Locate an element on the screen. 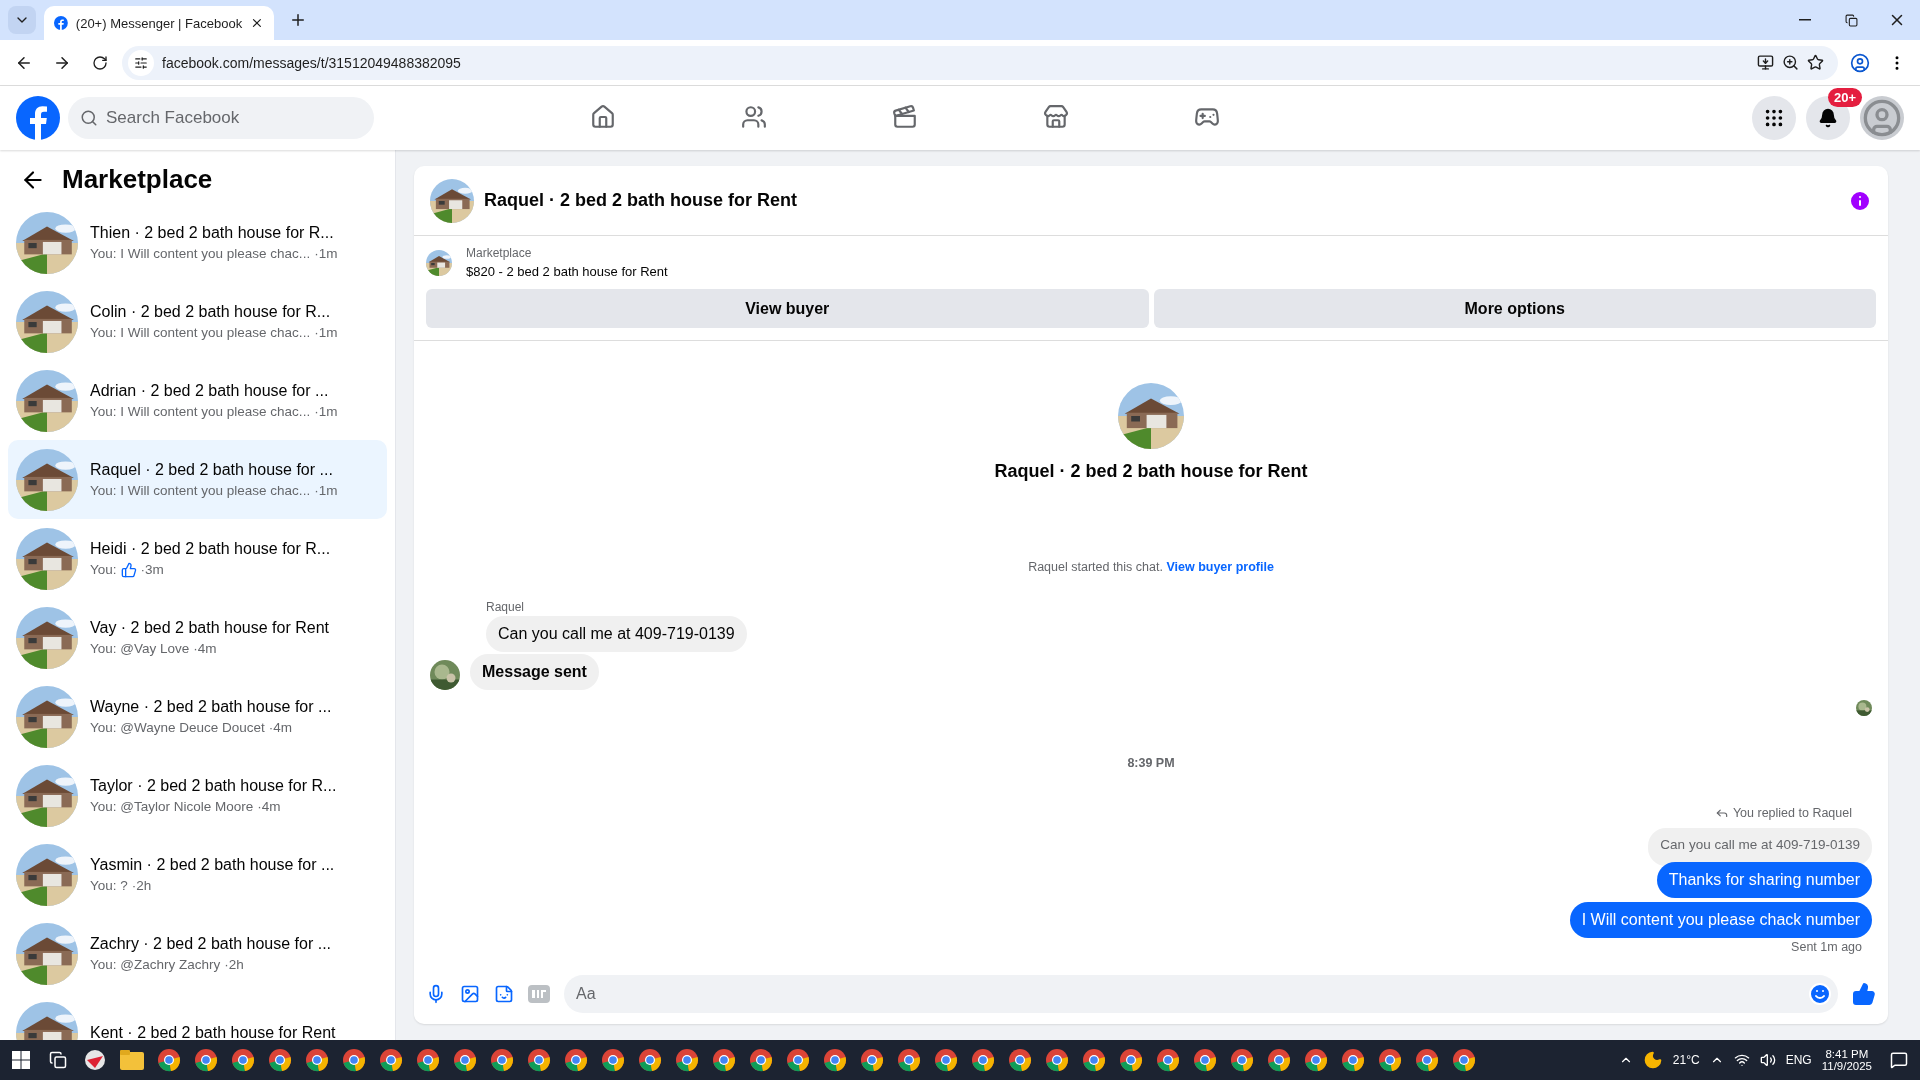 This screenshot has width=1920, height=1080. home-icon is located at coordinates (602, 116).